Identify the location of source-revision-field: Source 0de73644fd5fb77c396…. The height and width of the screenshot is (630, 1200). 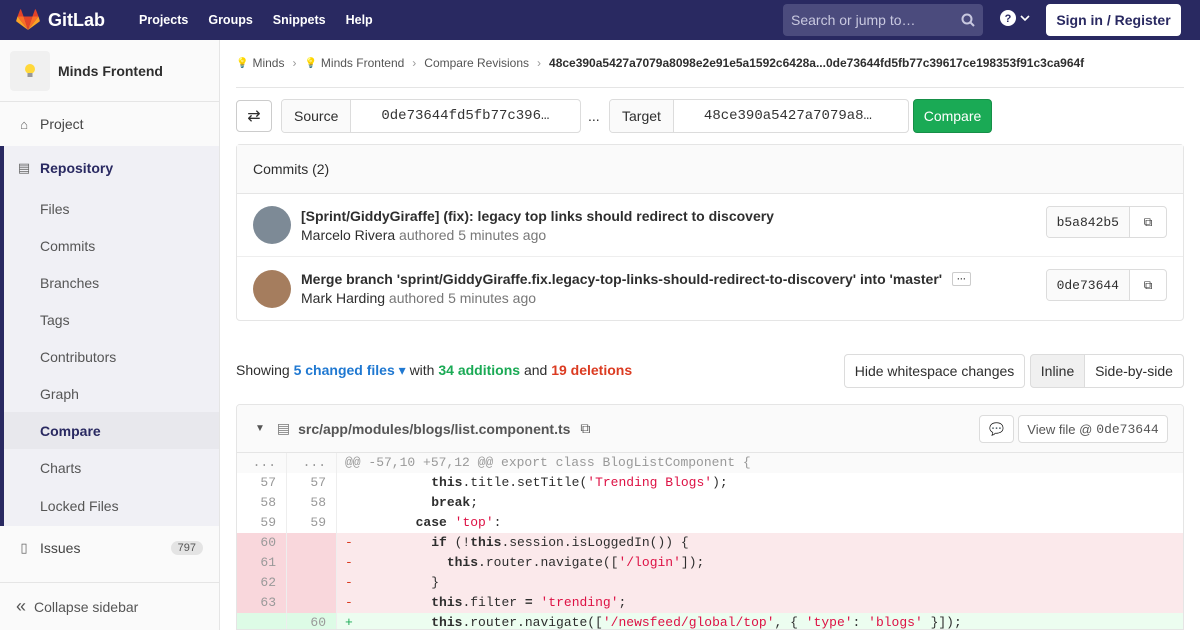
(431, 116).